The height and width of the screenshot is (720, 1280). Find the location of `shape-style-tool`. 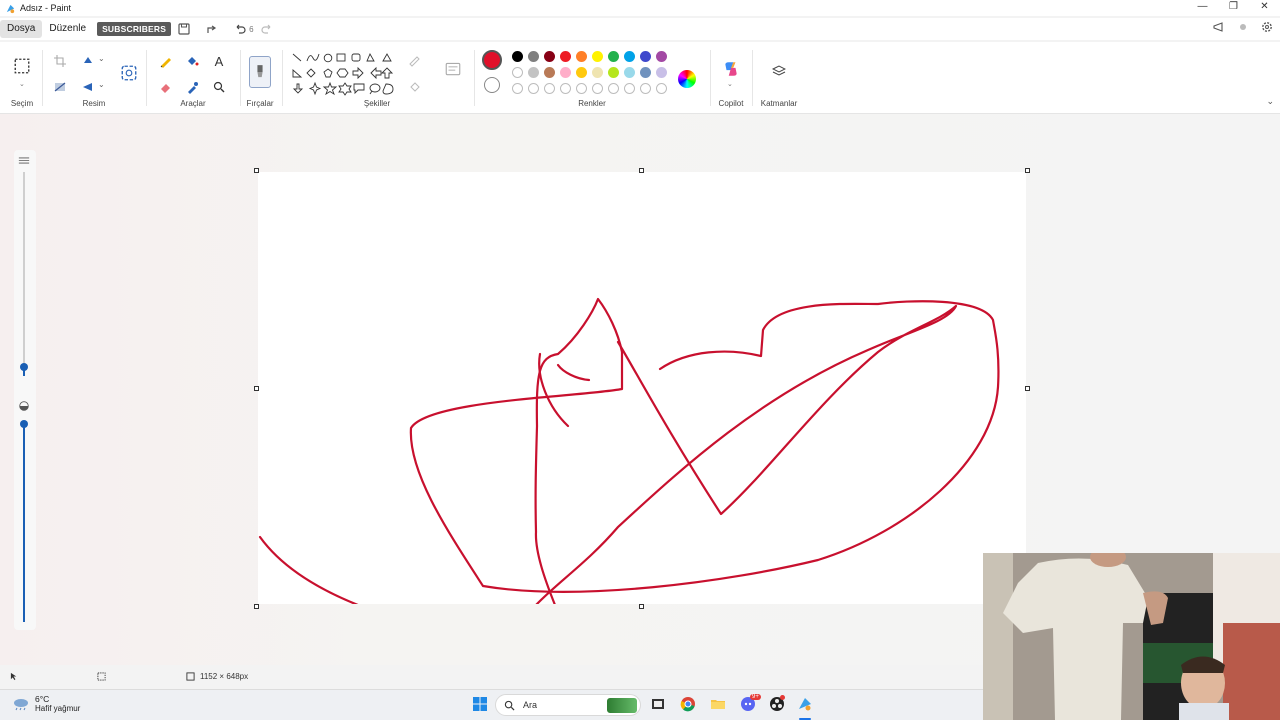

shape-style-tool is located at coordinates (453, 69).